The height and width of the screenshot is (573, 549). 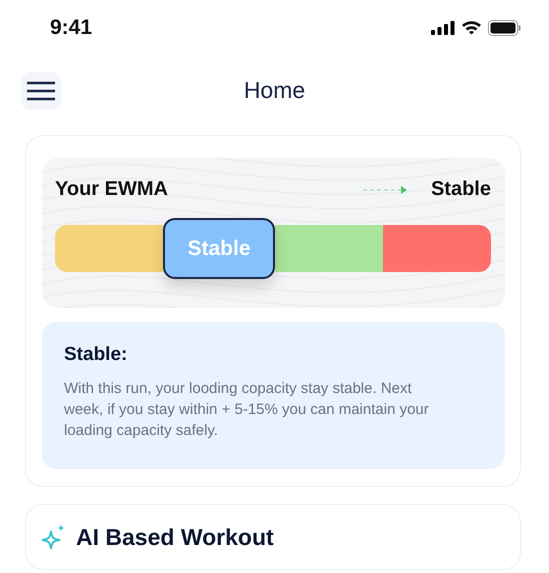 I want to click on menu-icon, so click(x=41, y=91).